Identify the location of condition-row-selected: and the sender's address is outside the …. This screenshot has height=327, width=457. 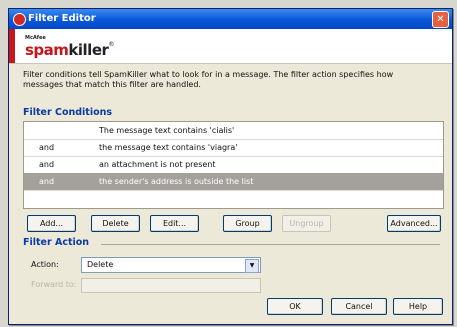
(233, 182).